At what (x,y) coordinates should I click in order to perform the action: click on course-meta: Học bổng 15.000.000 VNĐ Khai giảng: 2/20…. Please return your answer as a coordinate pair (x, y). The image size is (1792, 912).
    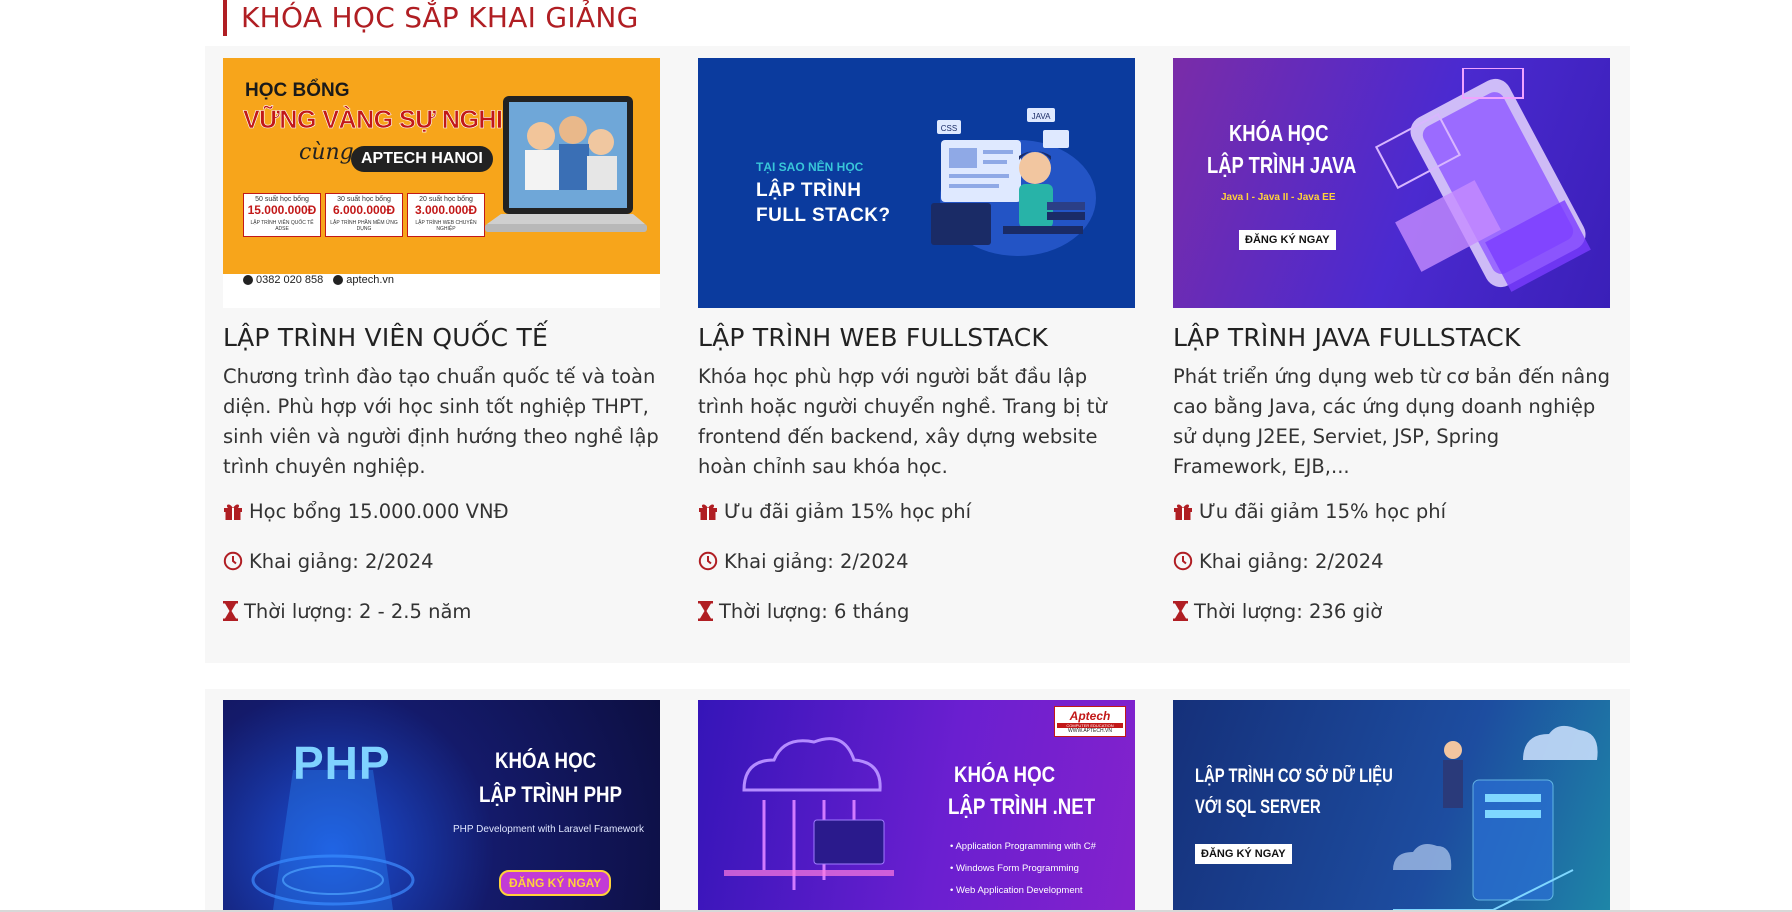
    Looking at the image, I should click on (441, 561).